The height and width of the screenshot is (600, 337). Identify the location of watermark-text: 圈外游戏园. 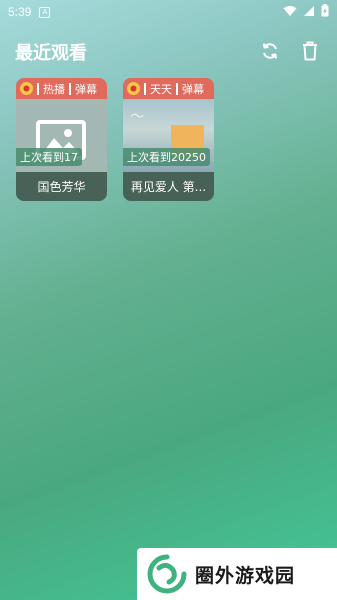
(245, 575).